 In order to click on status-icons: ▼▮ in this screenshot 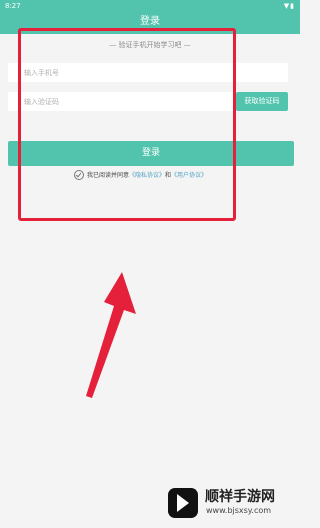, I will do `click(289, 6)`.